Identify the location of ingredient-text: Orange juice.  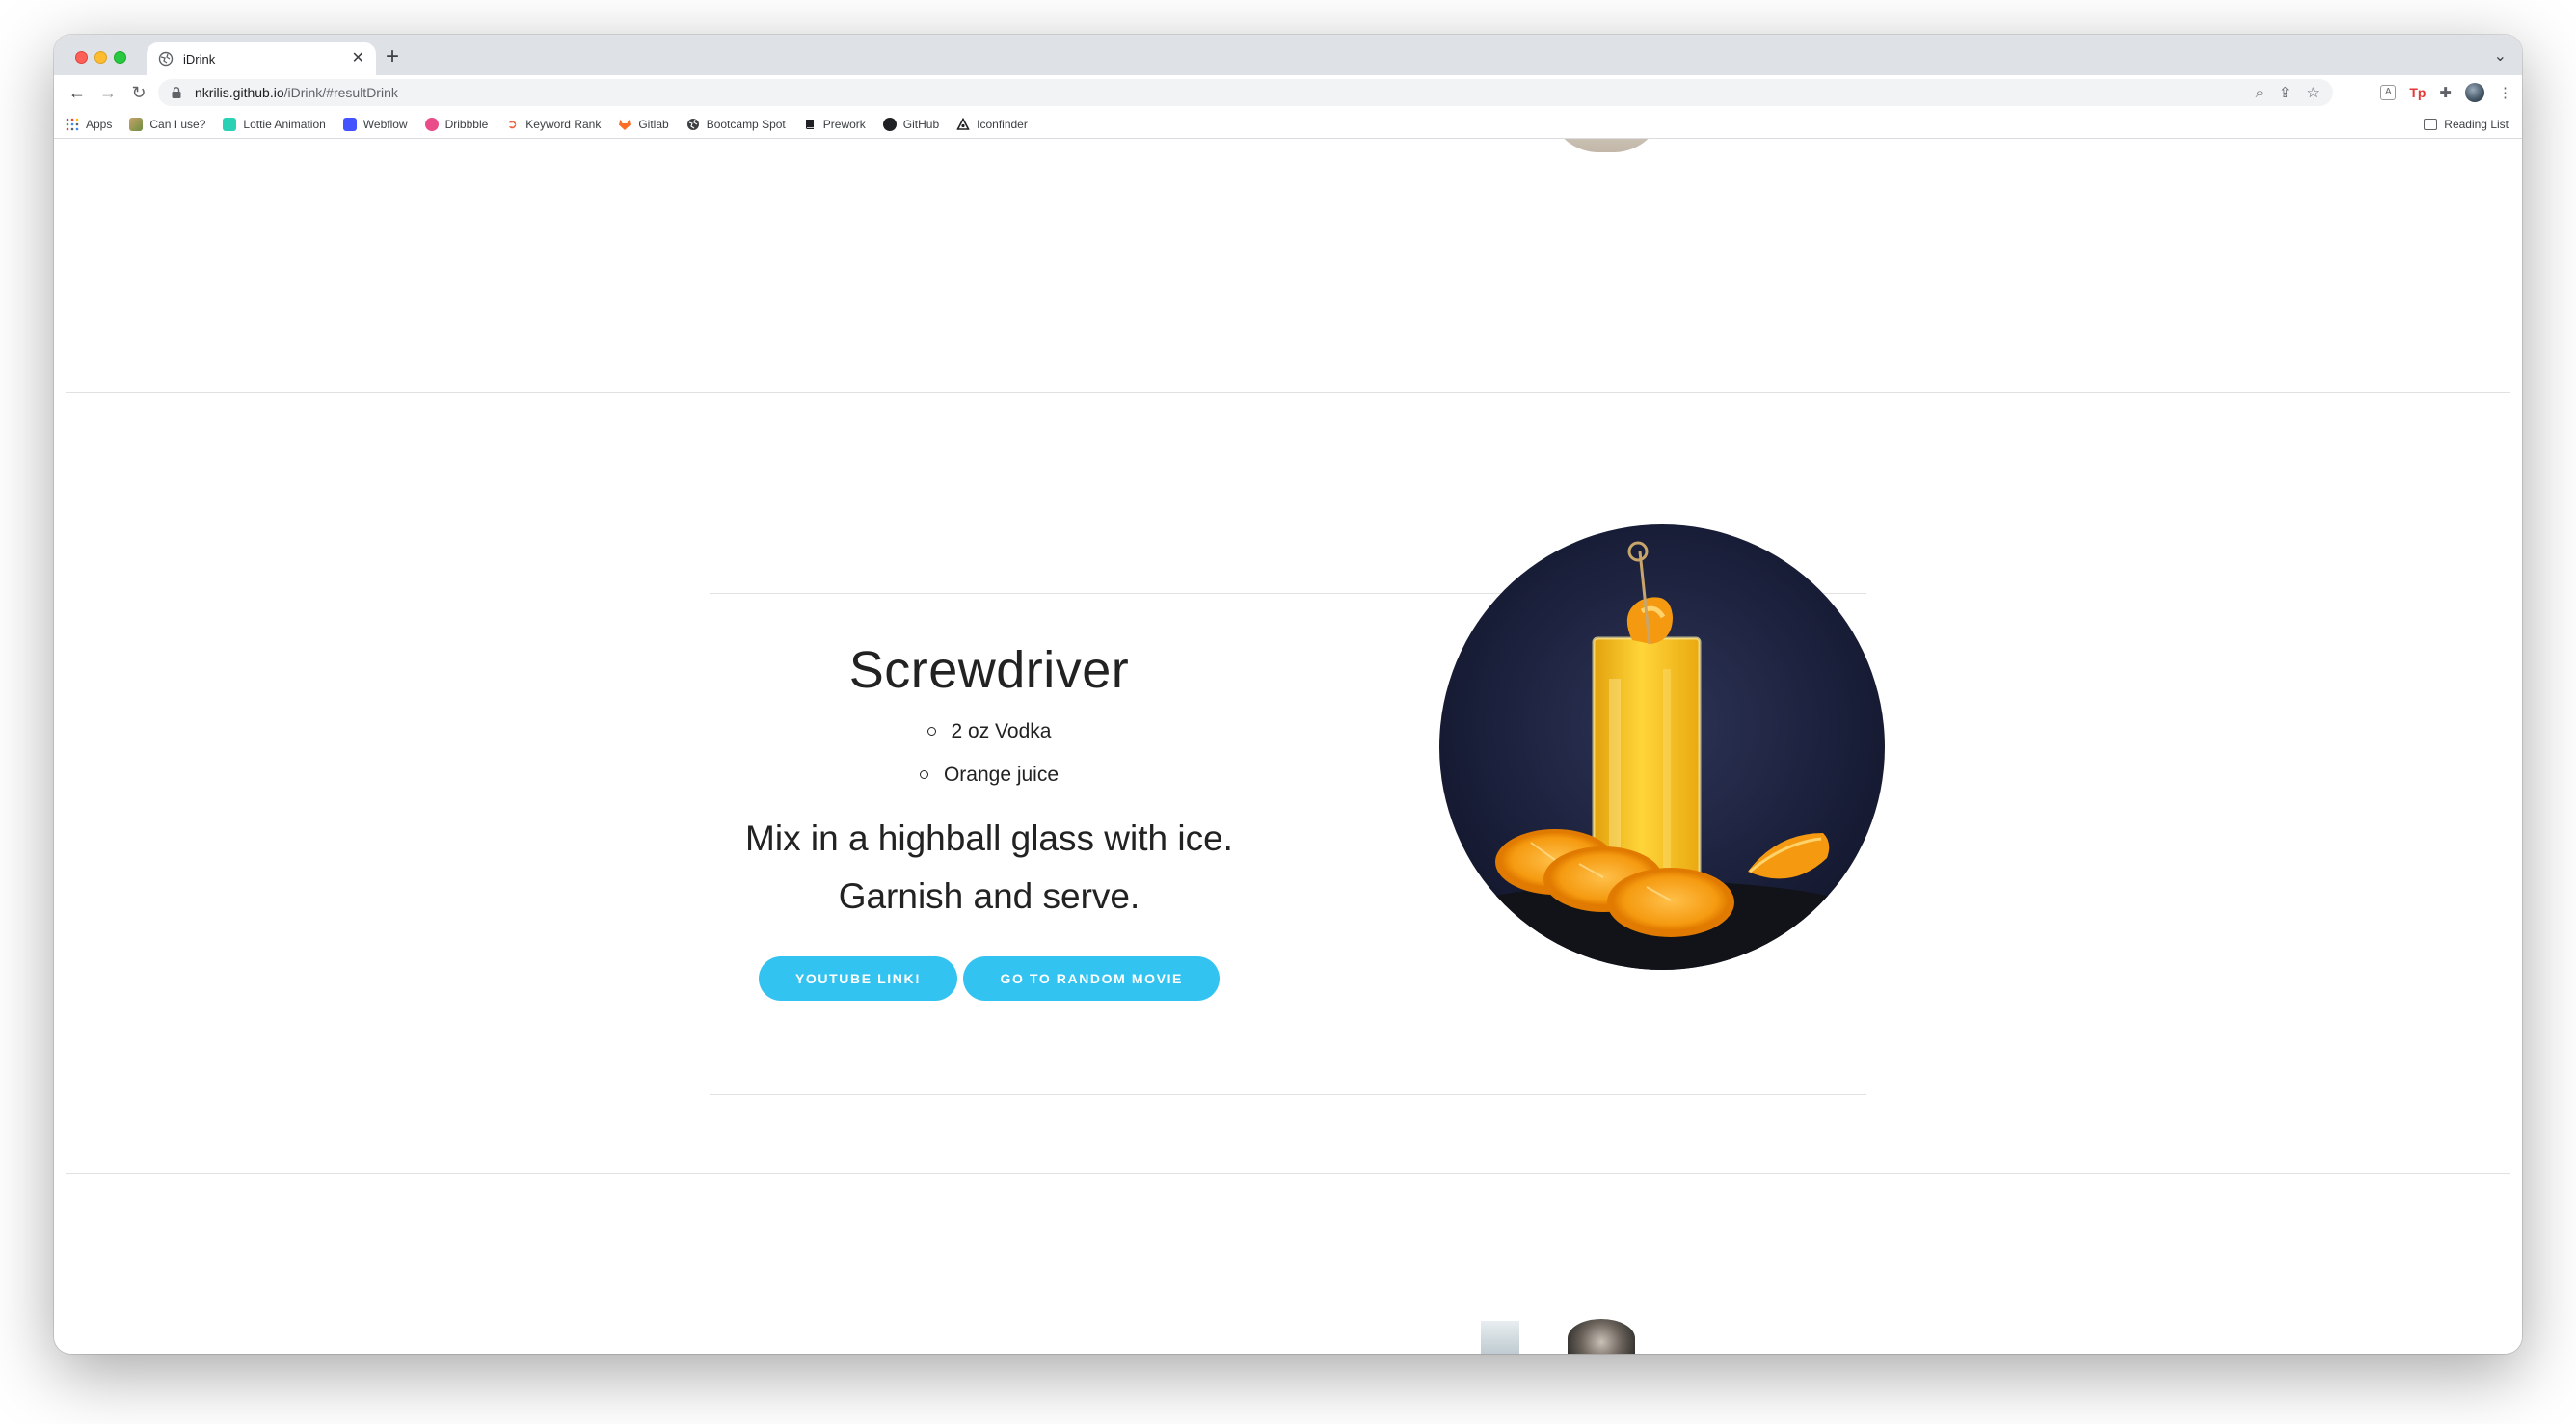
(1002, 775).